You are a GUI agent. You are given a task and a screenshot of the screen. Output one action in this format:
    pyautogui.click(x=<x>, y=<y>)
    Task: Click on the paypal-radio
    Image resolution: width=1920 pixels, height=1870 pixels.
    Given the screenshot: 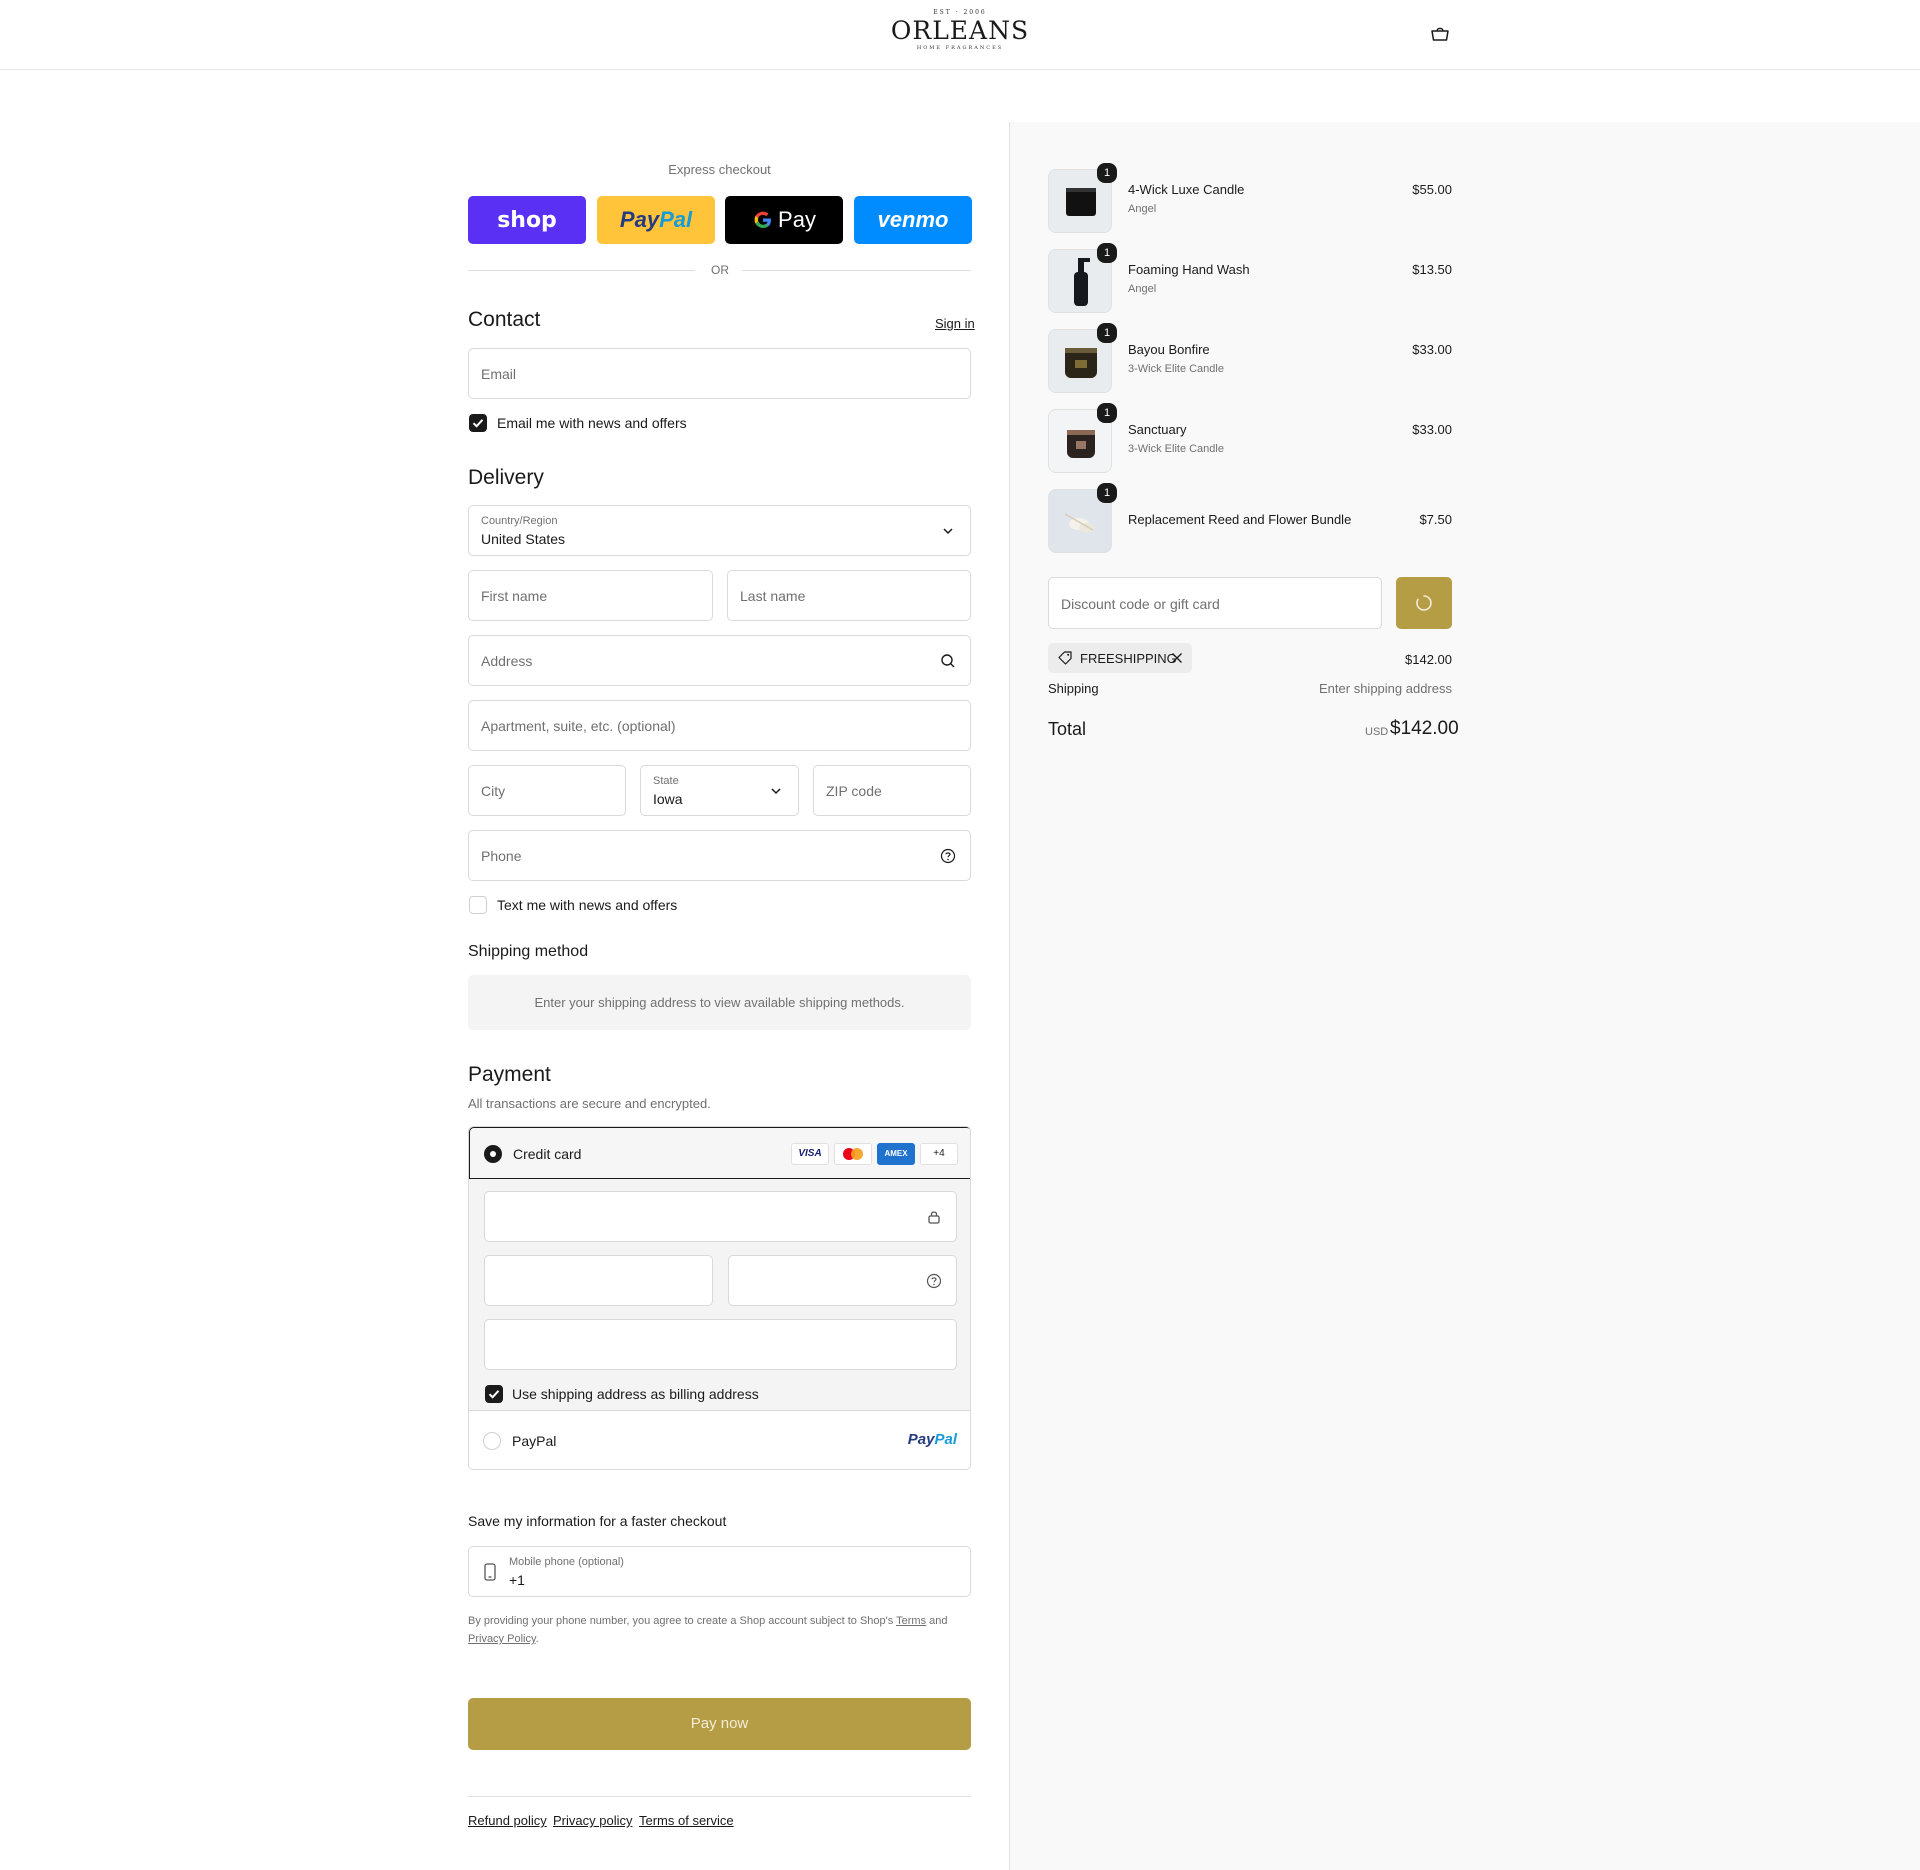 What is the action you would take?
    pyautogui.click(x=492, y=1441)
    